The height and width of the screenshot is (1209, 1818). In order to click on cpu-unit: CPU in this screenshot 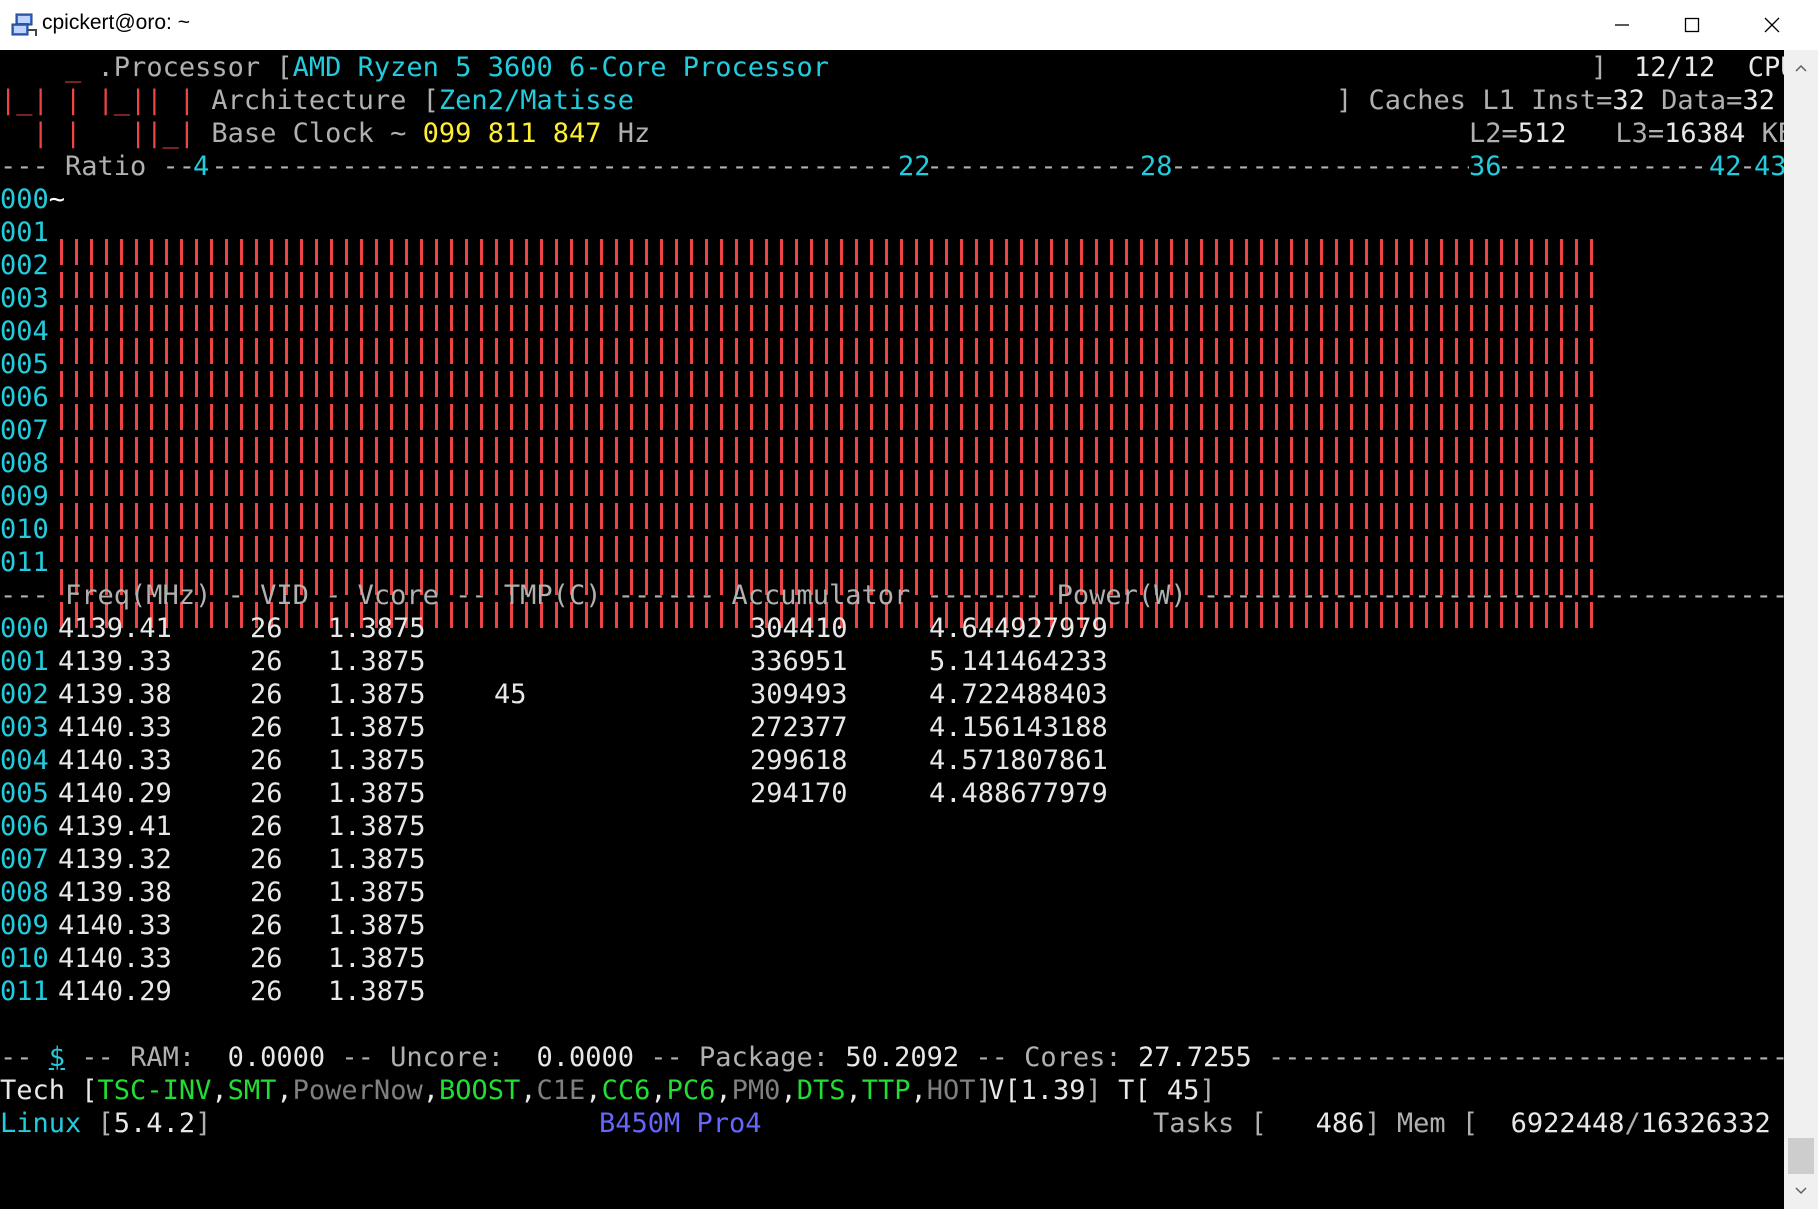, I will do `click(1765, 67)`.